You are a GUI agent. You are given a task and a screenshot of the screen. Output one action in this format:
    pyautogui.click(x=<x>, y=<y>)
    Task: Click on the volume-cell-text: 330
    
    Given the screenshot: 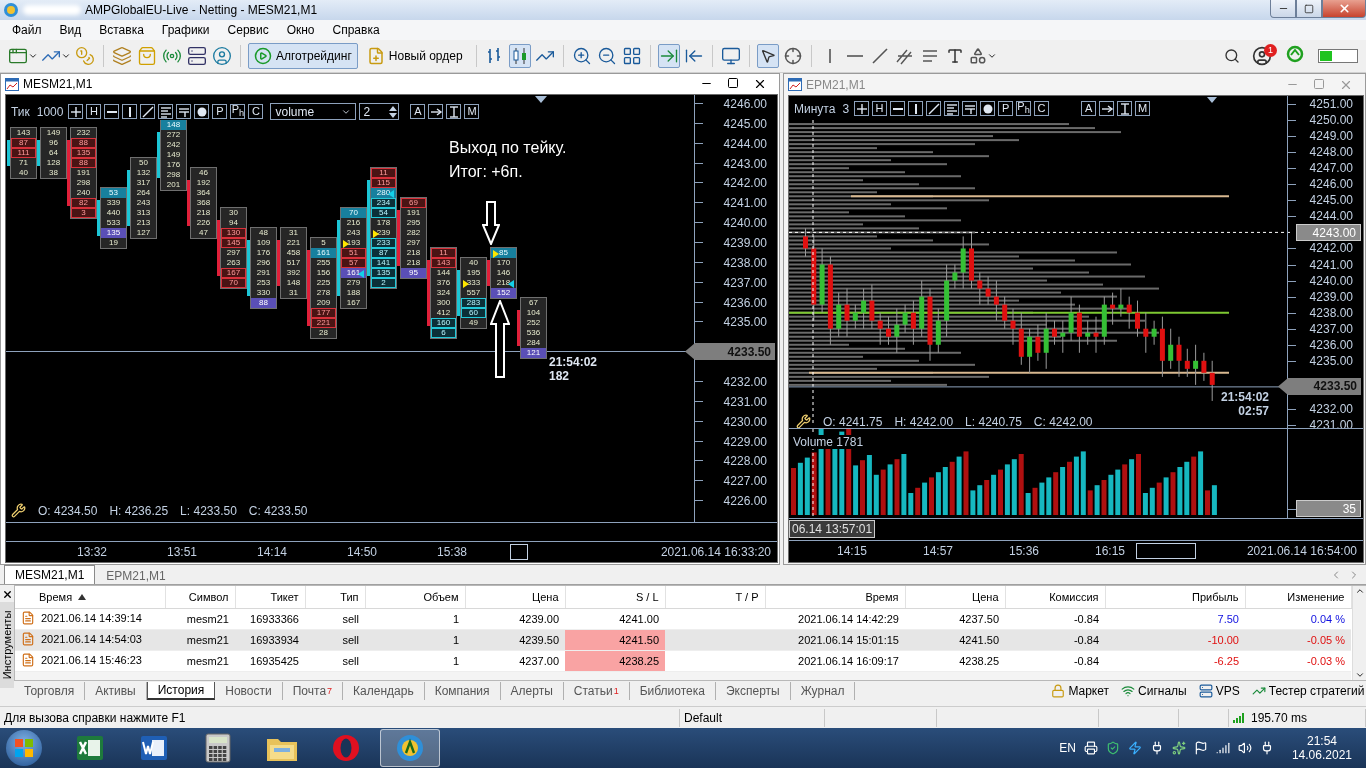 What is the action you would take?
    pyautogui.click(x=263, y=293)
    